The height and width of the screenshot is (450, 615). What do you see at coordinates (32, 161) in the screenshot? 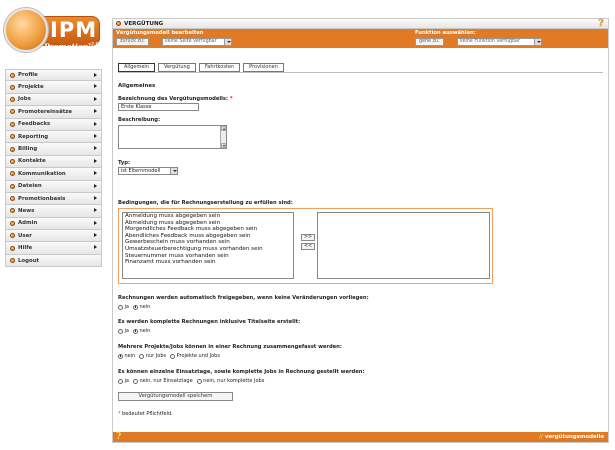
I see `sidebar-item-label: Kontakte` at bounding box center [32, 161].